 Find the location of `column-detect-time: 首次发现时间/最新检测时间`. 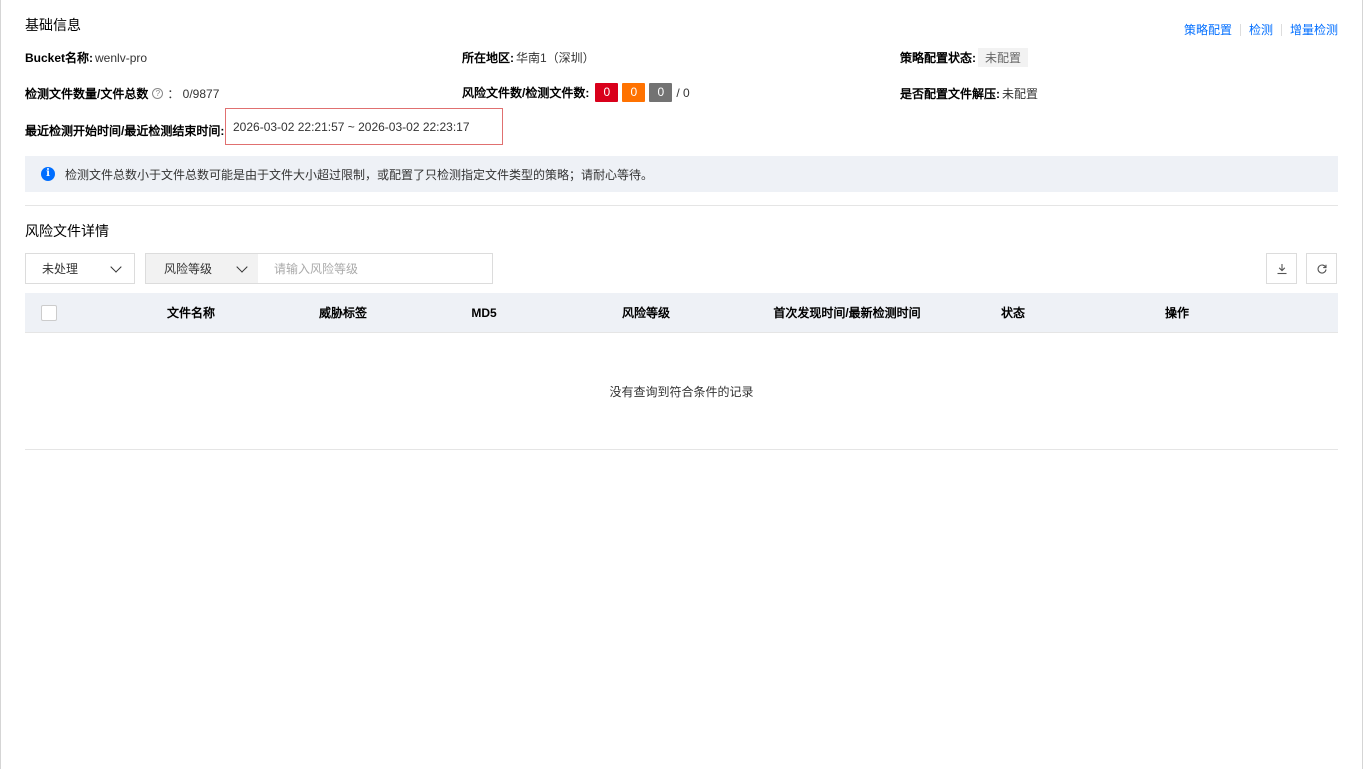

column-detect-time: 首次发现时间/最新检测时间 is located at coordinates (846, 313).